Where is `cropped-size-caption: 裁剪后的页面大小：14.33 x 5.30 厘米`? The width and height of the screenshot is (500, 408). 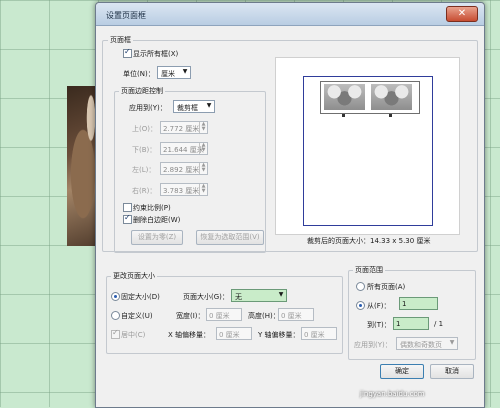
cropped-size-caption: 裁剪后的页面大小：14.33 x 5.30 厘米 is located at coordinates (369, 241).